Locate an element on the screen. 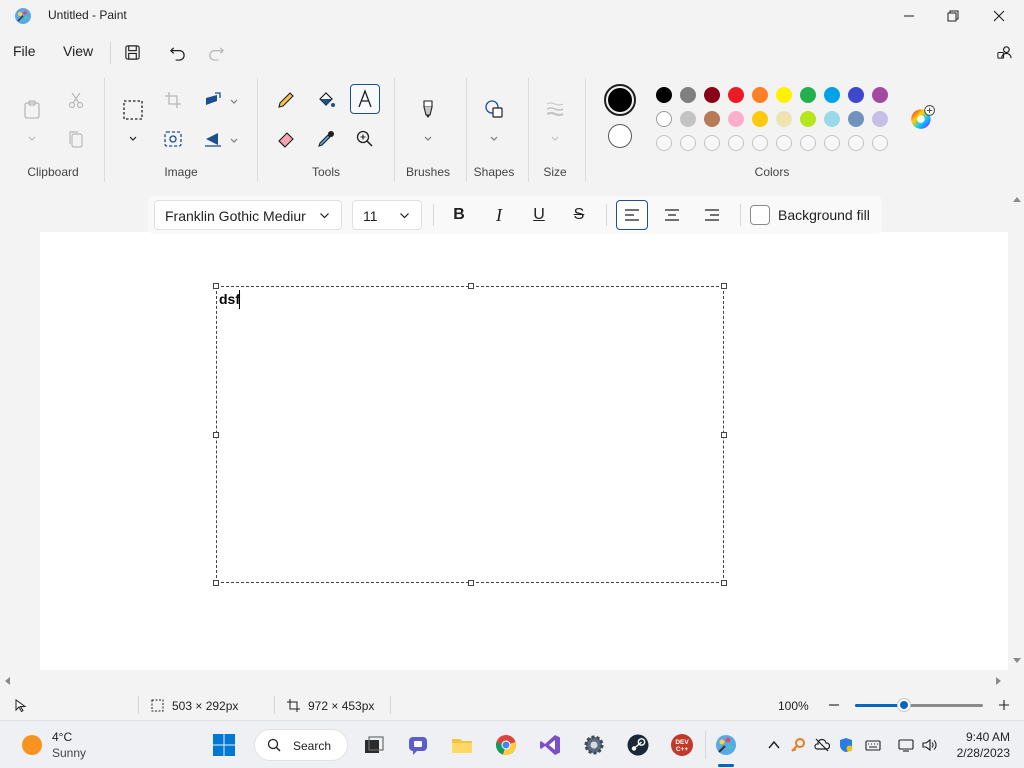  copy-button is located at coordinates (76, 139).